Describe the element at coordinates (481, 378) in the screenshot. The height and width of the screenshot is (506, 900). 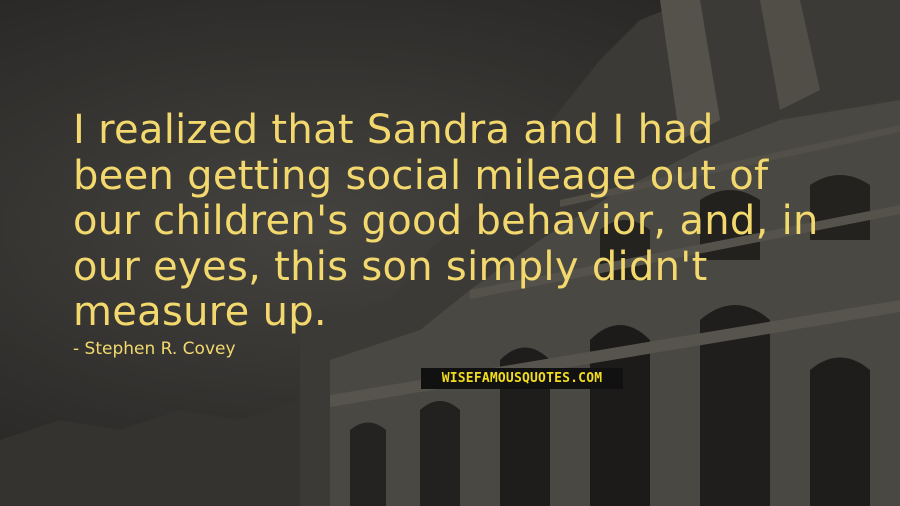
I see `watermark-part1: WISEFAMOUS` at that location.